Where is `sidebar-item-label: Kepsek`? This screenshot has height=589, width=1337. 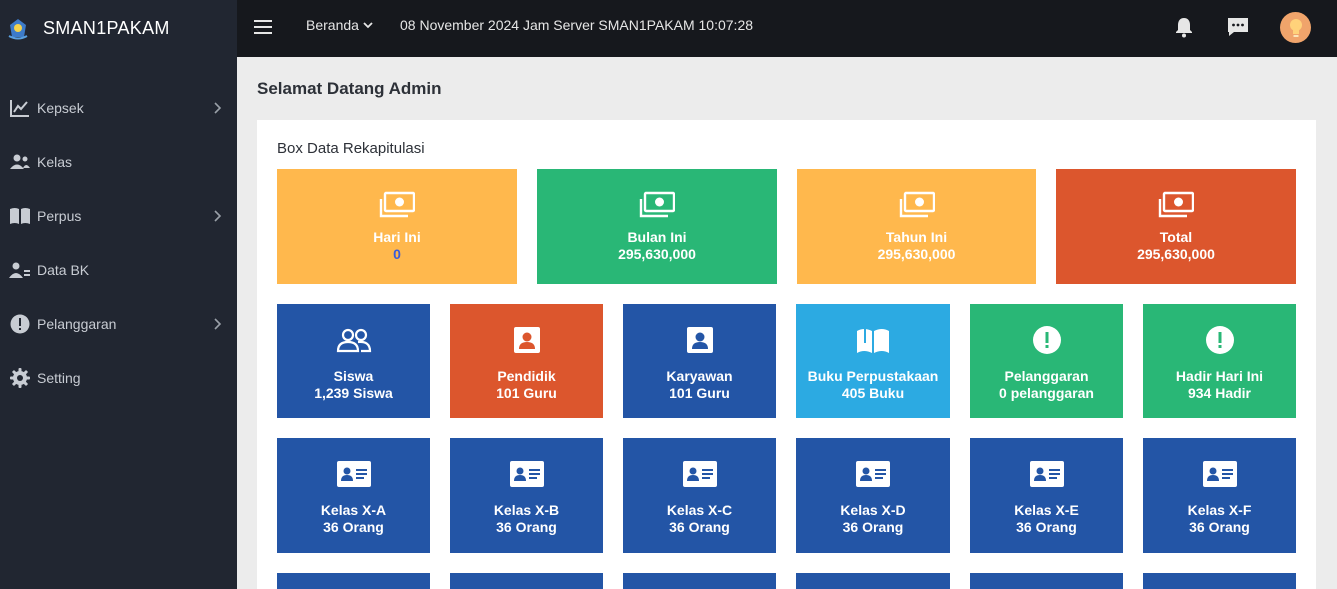
sidebar-item-label: Kepsek is located at coordinates (60, 108).